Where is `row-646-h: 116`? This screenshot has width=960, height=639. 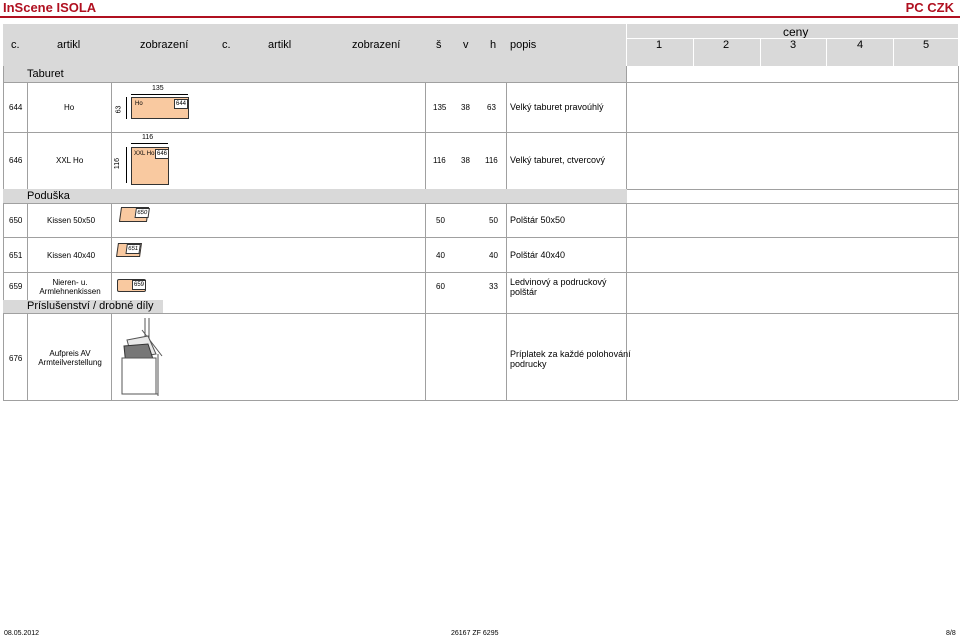 row-646-h: 116 is located at coordinates (491, 160).